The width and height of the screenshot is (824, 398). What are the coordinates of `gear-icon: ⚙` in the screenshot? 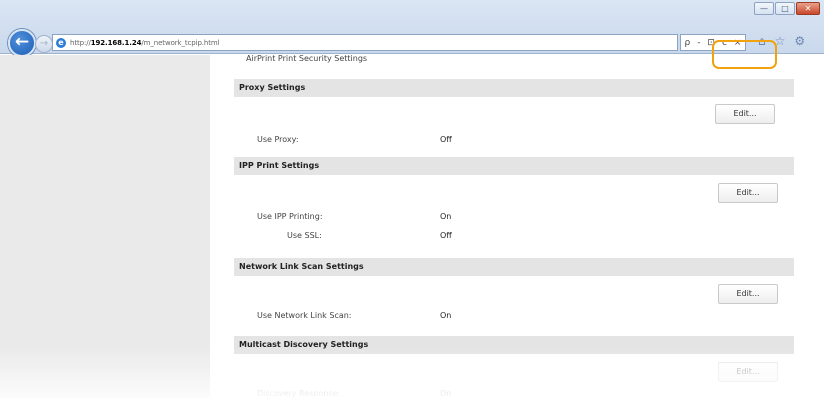 It's located at (799, 41).